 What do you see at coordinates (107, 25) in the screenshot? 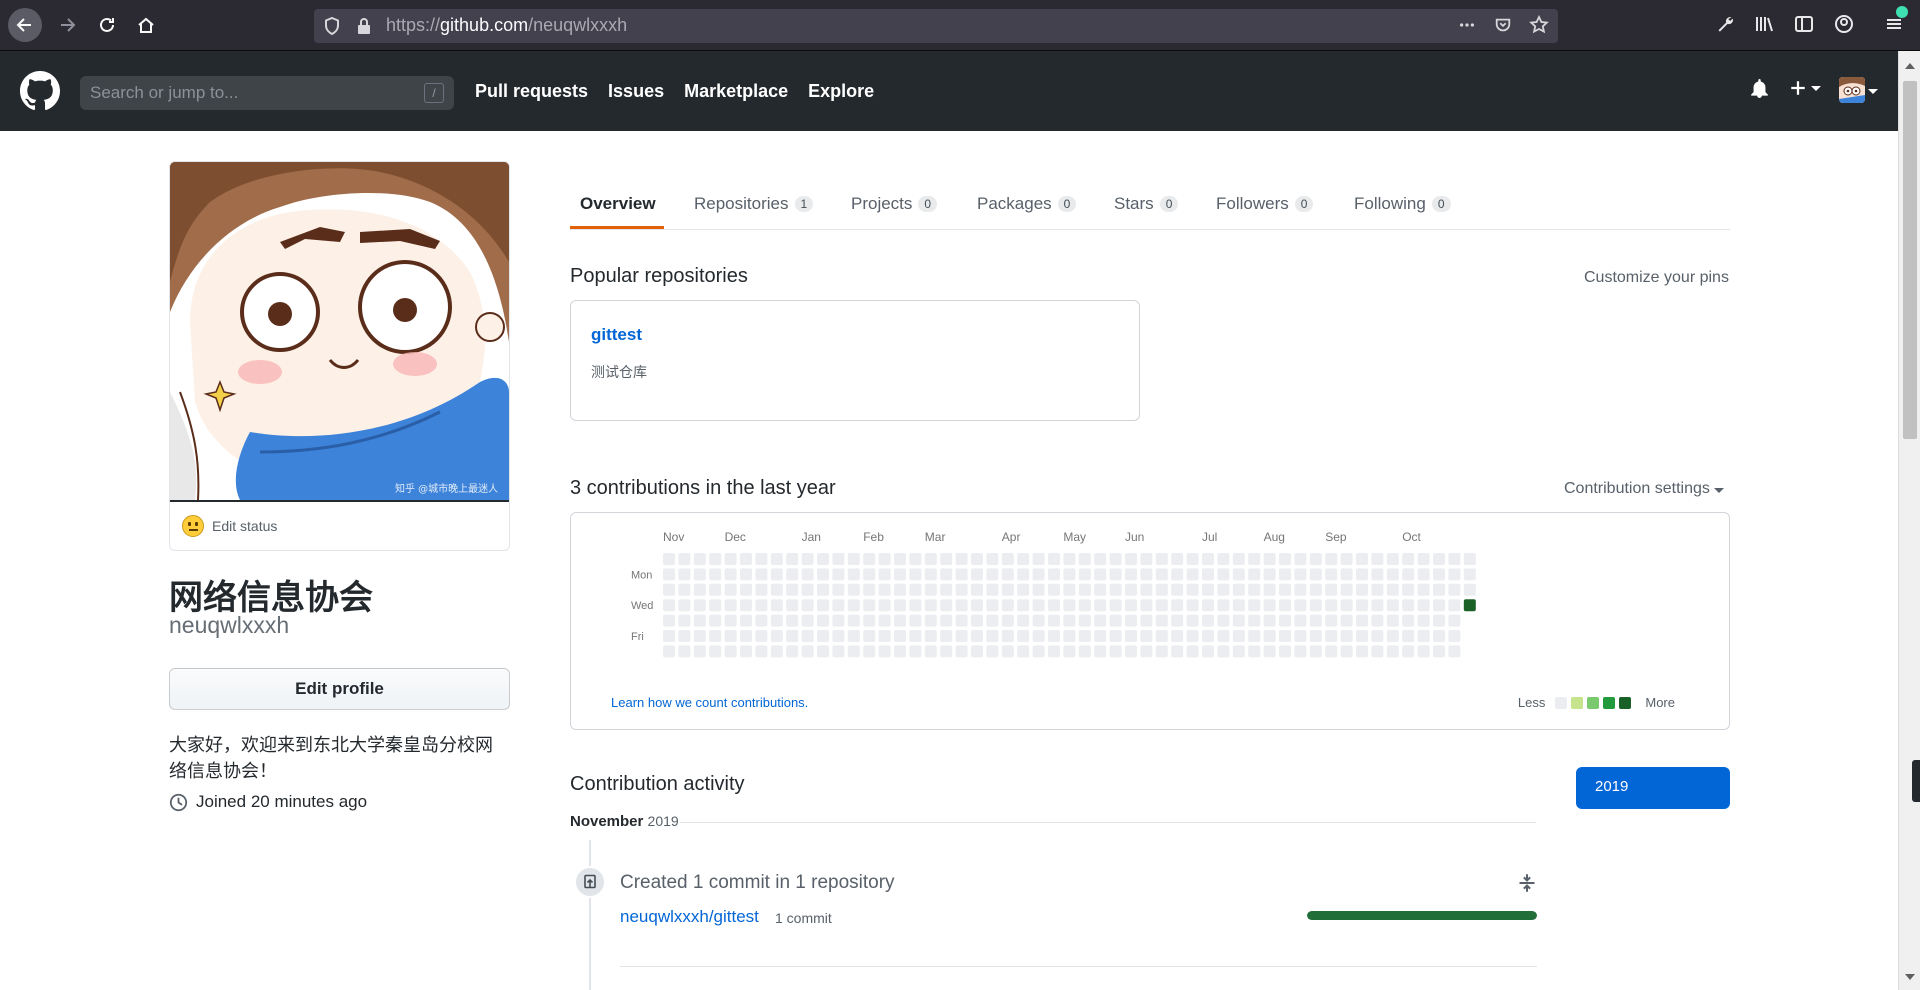
I see `reload-icon` at bounding box center [107, 25].